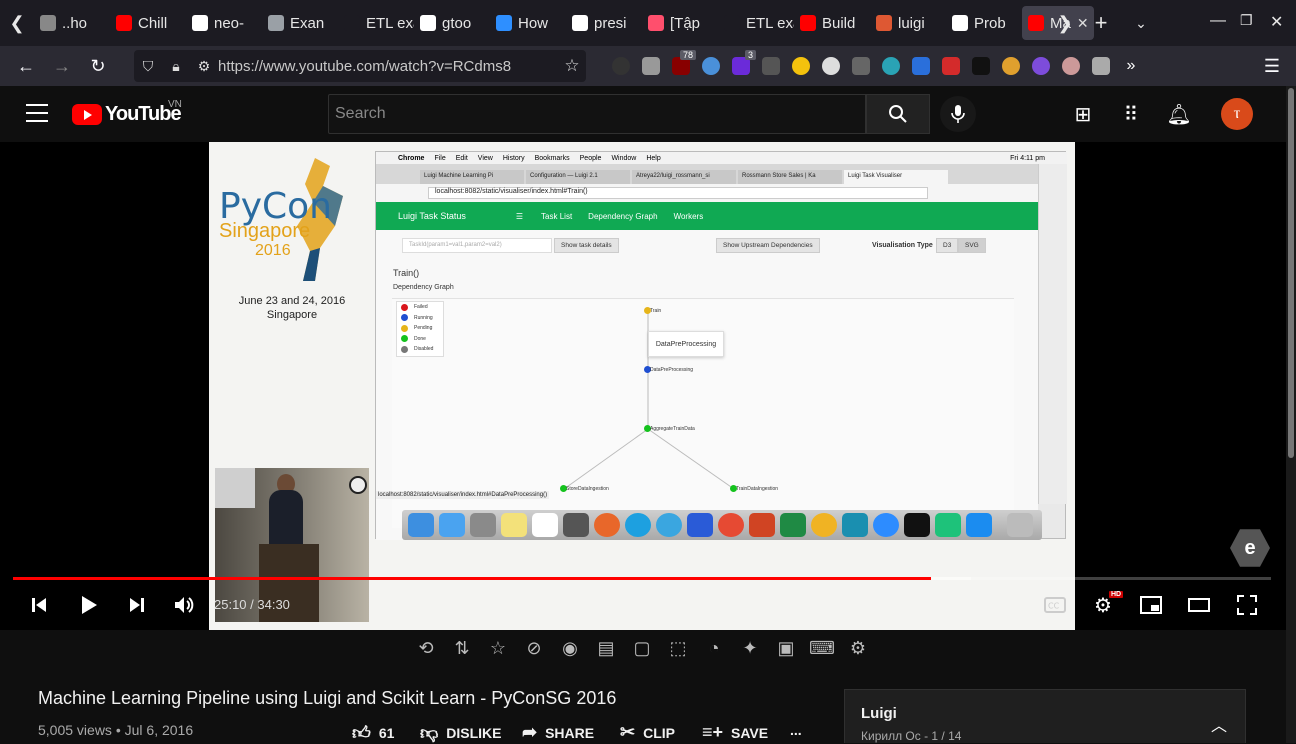 This screenshot has height=744, width=1296. Describe the element at coordinates (184, 605) in the screenshot. I see `volume-icon` at that location.